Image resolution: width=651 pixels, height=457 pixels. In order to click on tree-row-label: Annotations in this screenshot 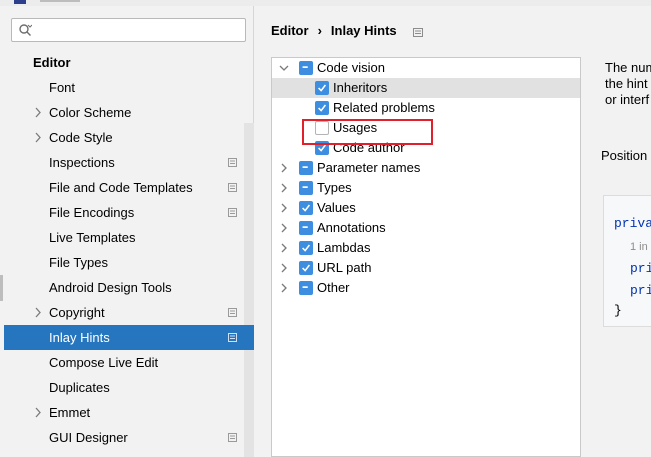, I will do `click(351, 227)`.